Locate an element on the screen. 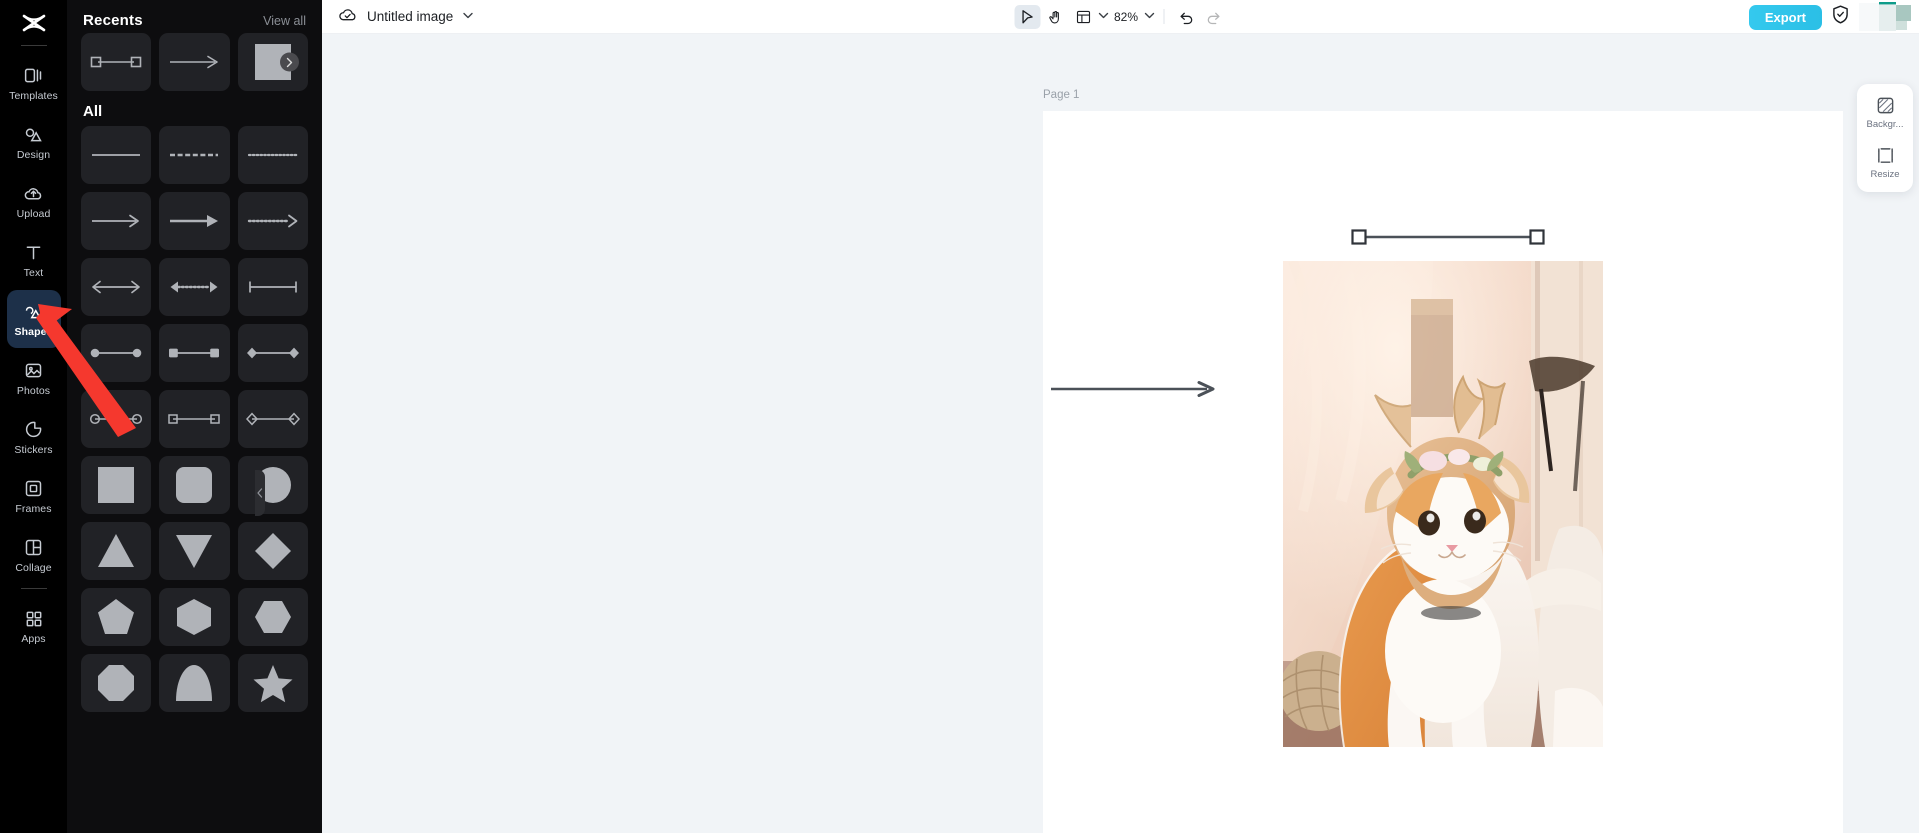 This screenshot has height=833, width=1919. top-toolbar: Untitled image 82% Export is located at coordinates (1120, 17).